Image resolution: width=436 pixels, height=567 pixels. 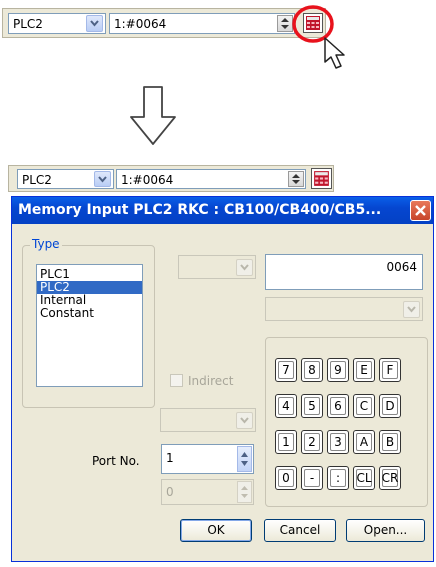 I want to click on keypad-key-3-2: :, so click(x=338, y=478).